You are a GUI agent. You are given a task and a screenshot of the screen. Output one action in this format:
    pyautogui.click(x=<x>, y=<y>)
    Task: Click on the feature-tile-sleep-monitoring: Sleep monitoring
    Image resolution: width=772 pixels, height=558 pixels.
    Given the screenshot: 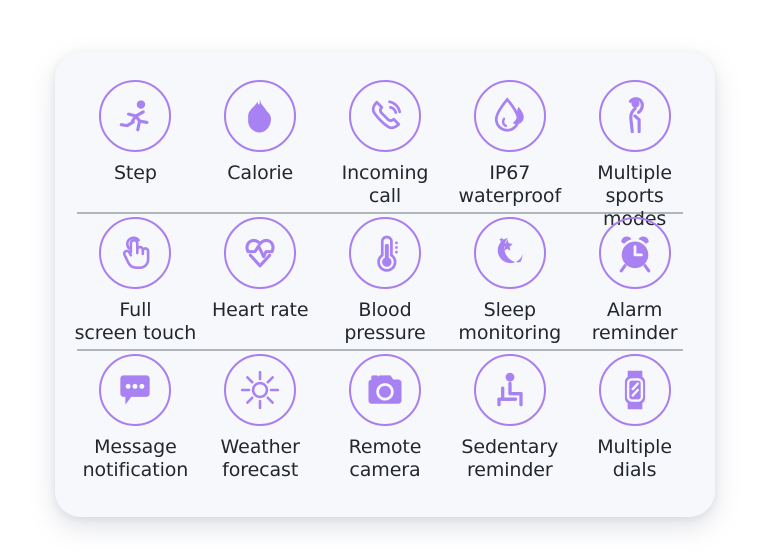 What is the action you would take?
    pyautogui.click(x=509, y=281)
    